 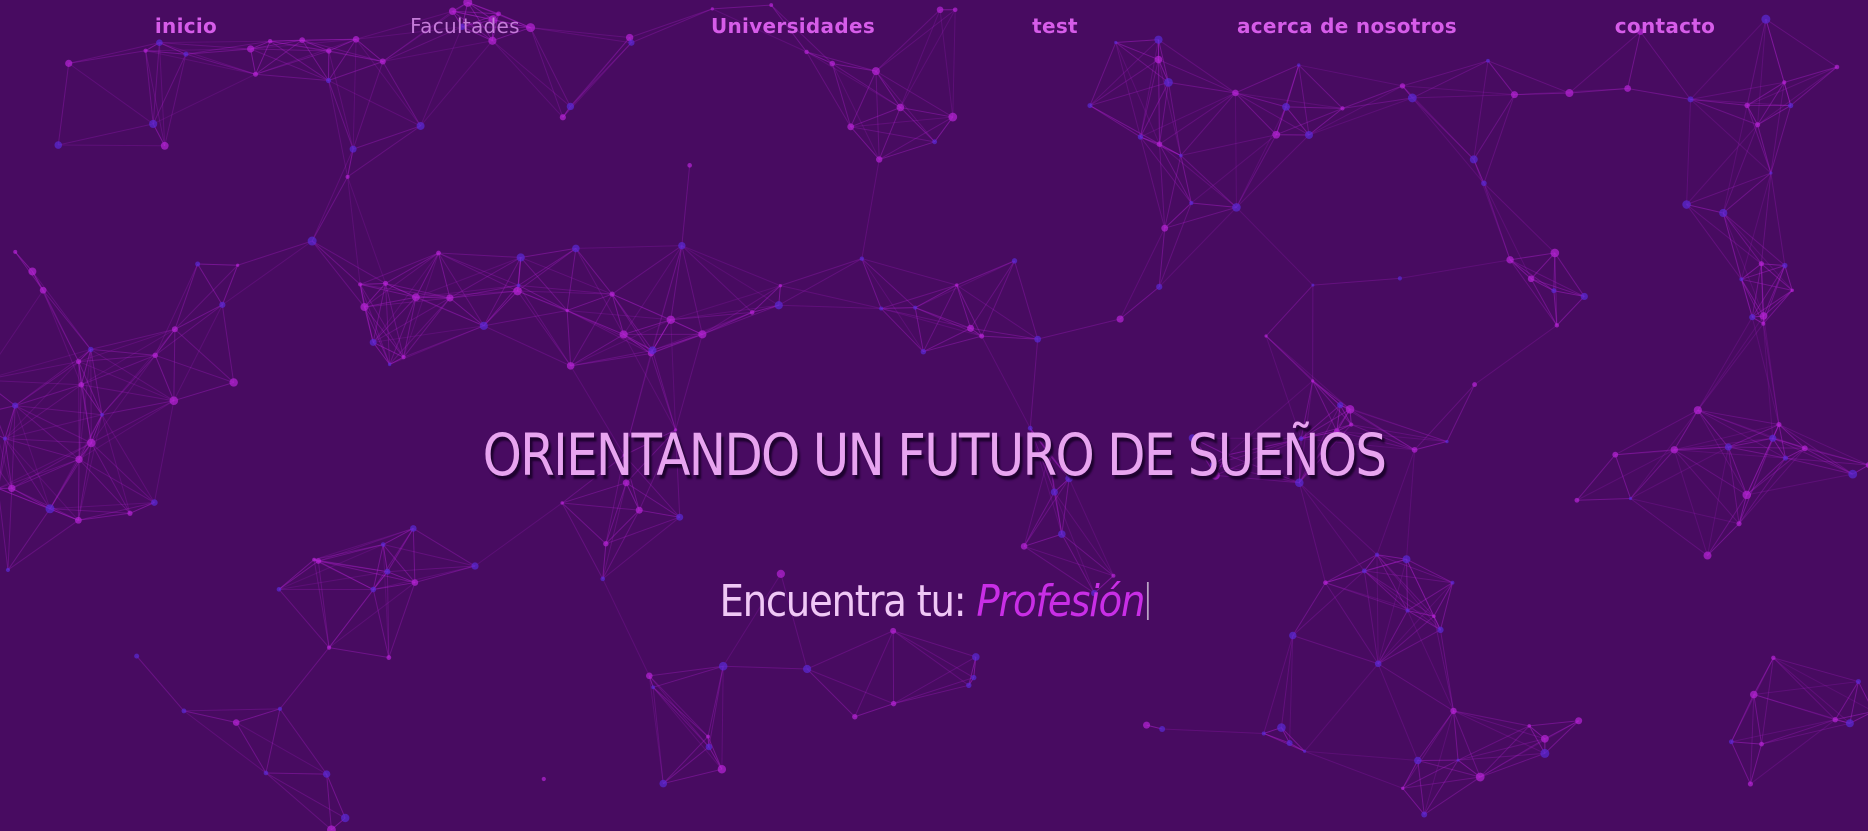 What do you see at coordinates (1060, 601) in the screenshot?
I see `typed-word: Profesión` at bounding box center [1060, 601].